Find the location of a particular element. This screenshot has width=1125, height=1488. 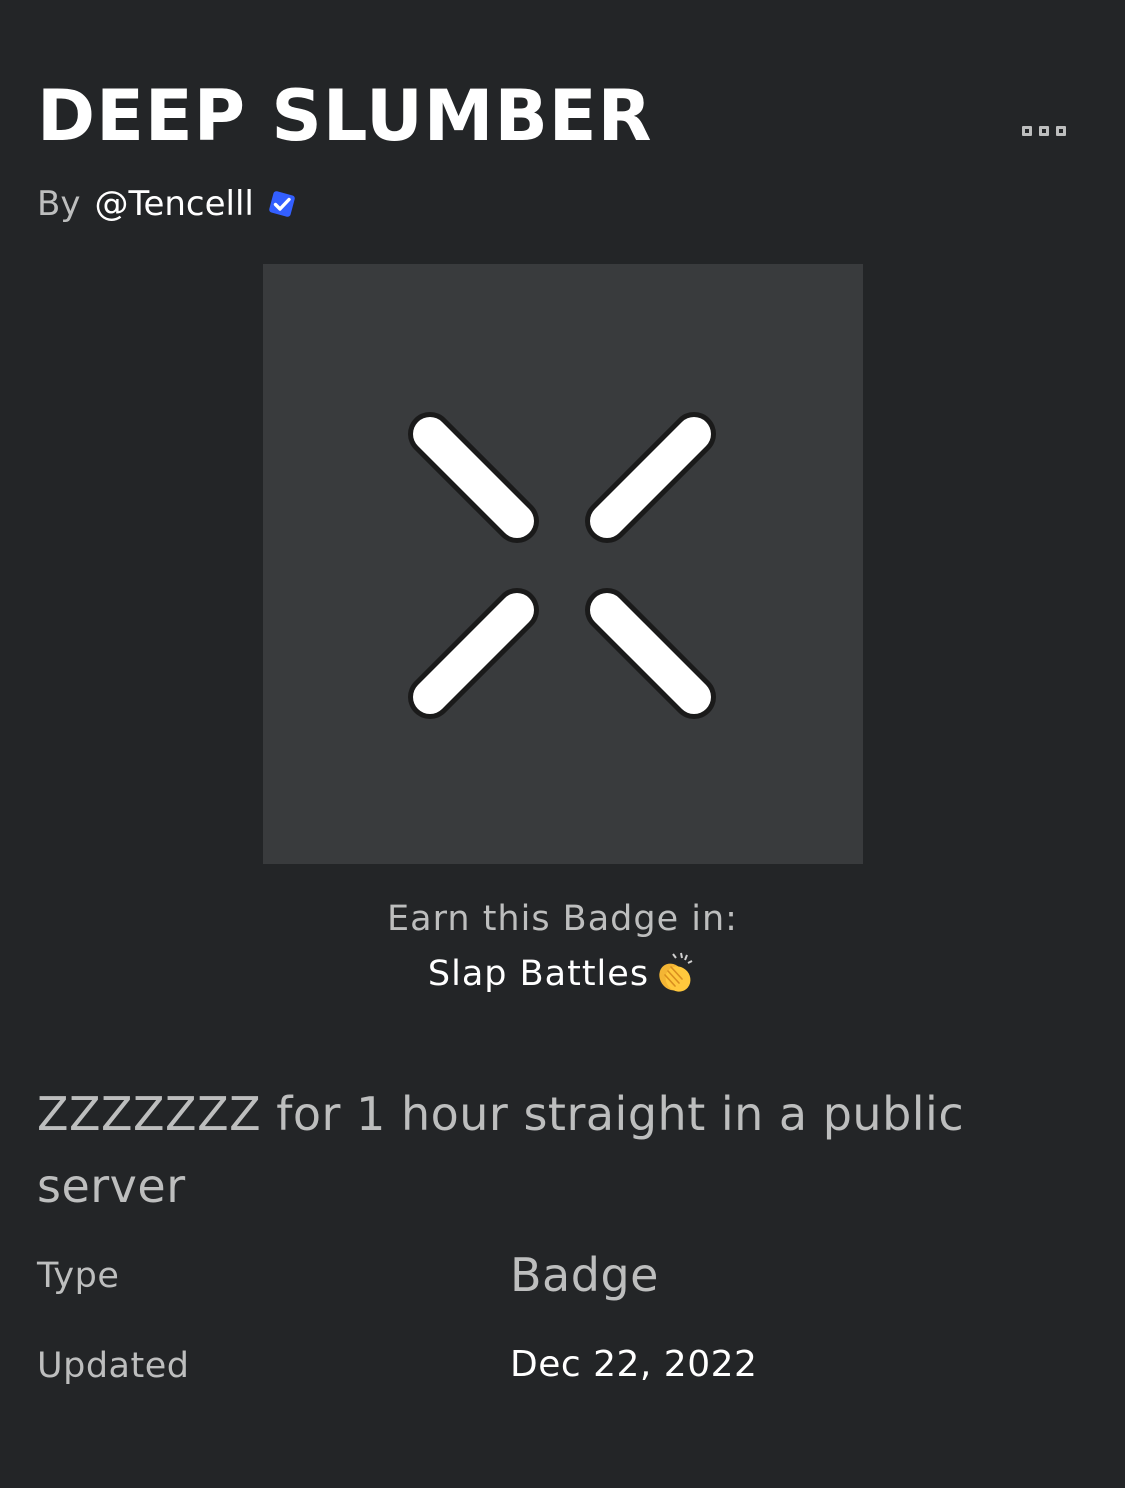

updated-value: Dec 22, 2022 is located at coordinates (634, 1364).